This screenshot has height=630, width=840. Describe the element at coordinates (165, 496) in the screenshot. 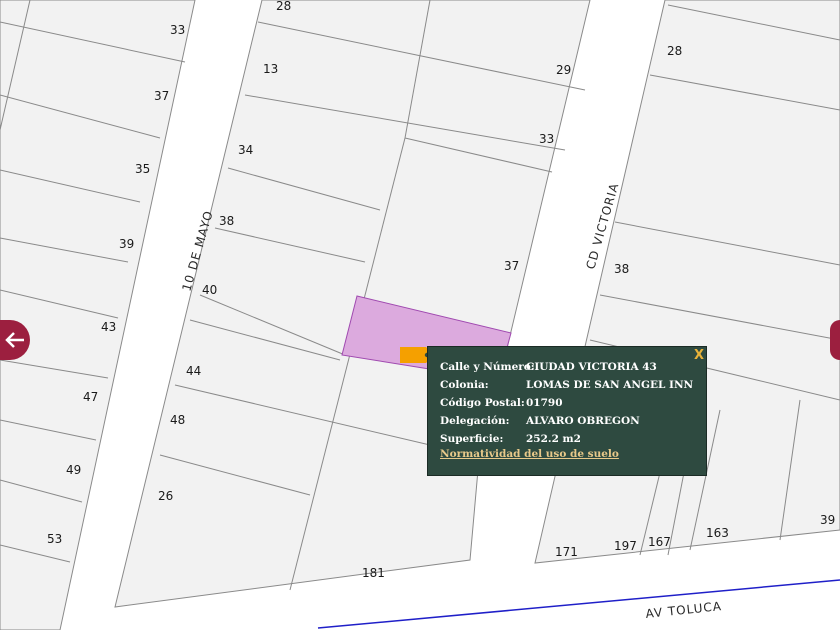

I see `lot-number: 26` at that location.